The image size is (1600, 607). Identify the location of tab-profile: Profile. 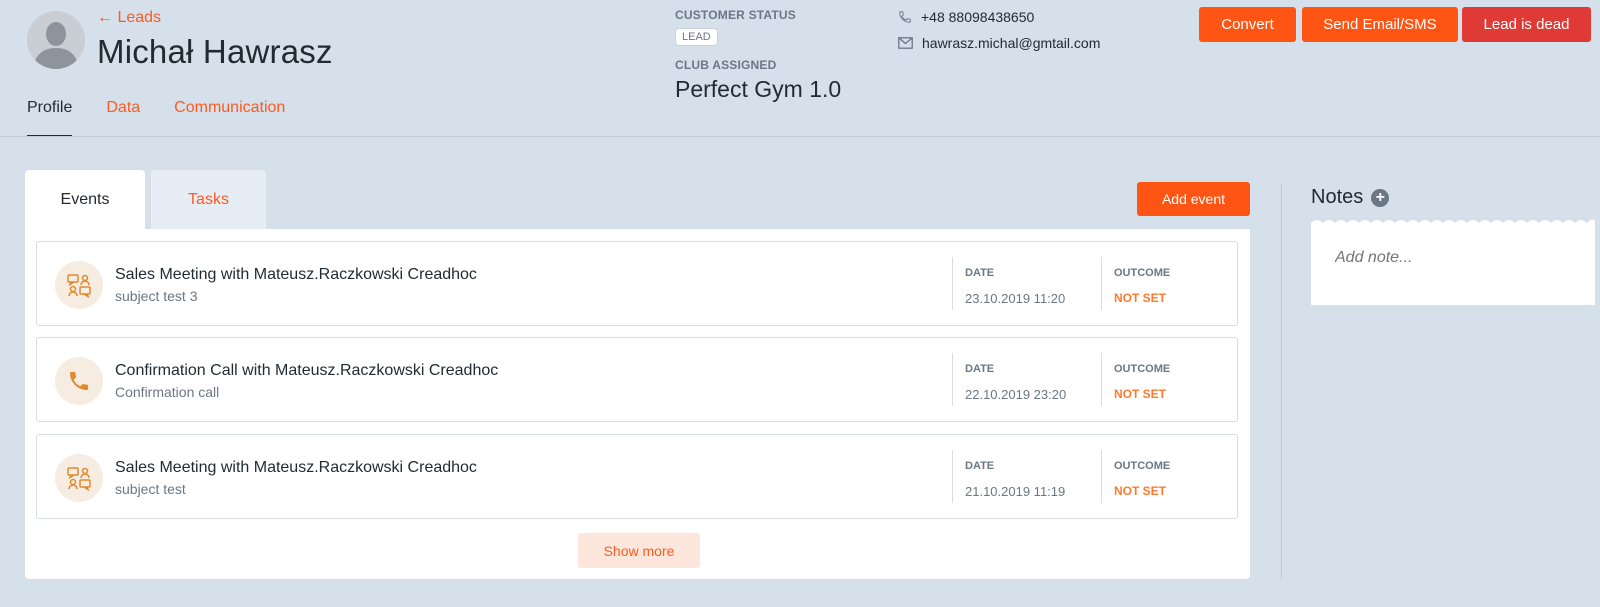
(50, 118).